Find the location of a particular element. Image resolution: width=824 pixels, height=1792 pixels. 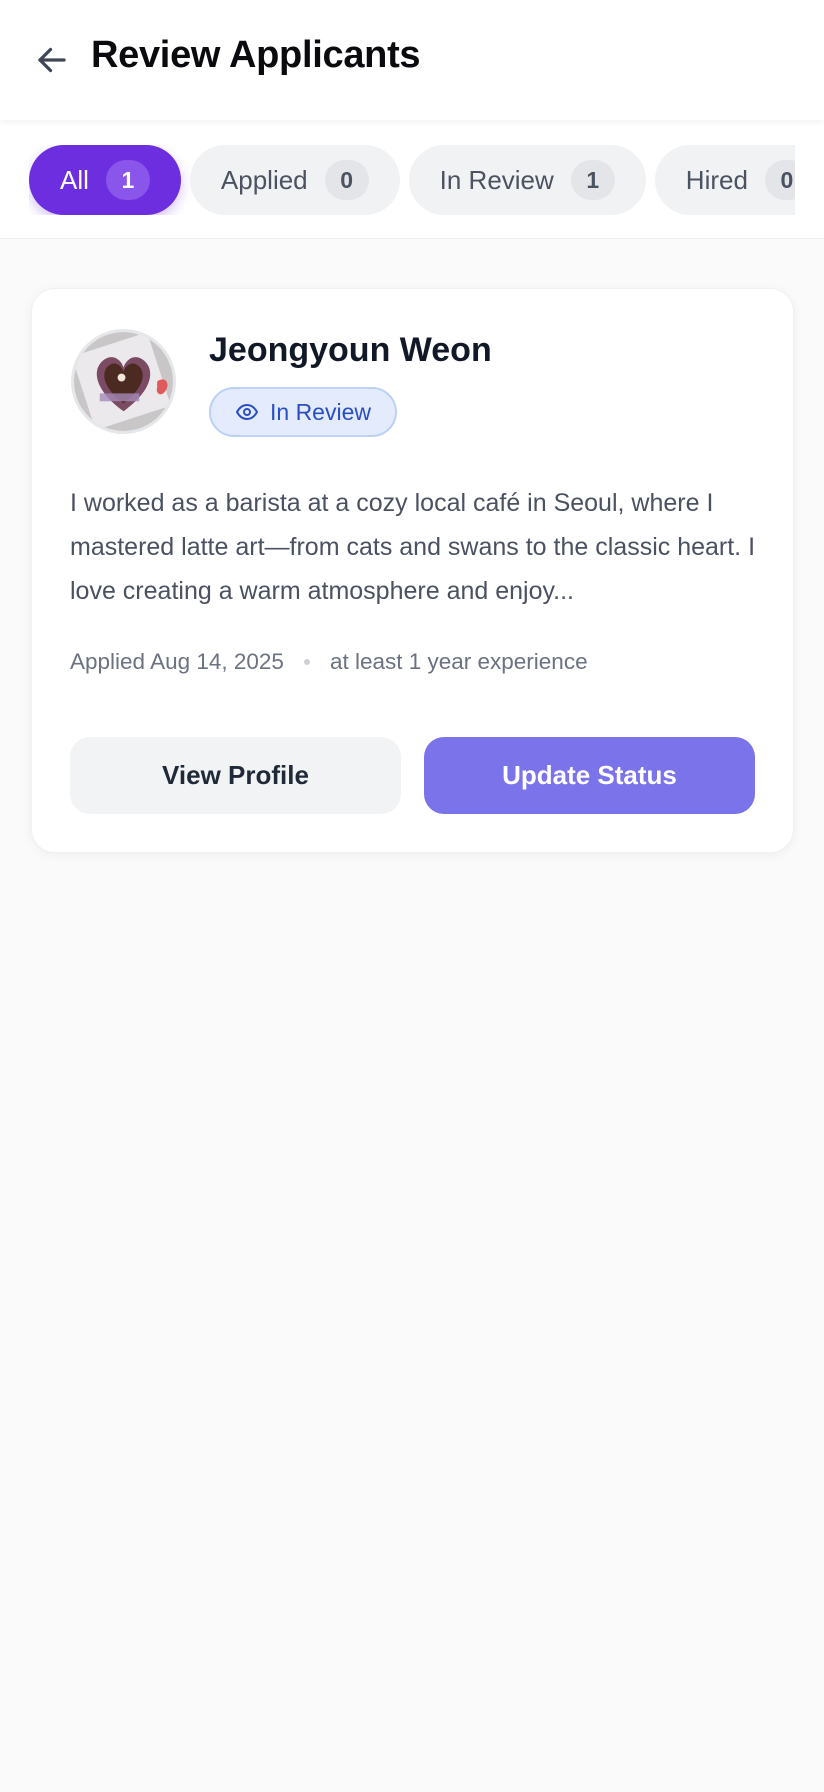

arrow-left-icon is located at coordinates (52, 60).